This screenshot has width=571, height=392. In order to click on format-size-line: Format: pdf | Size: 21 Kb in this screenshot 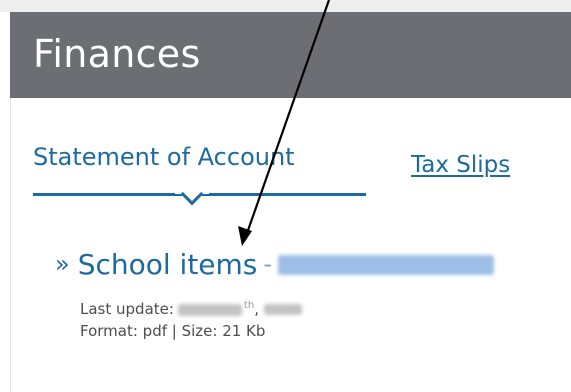, I will do `click(173, 331)`.